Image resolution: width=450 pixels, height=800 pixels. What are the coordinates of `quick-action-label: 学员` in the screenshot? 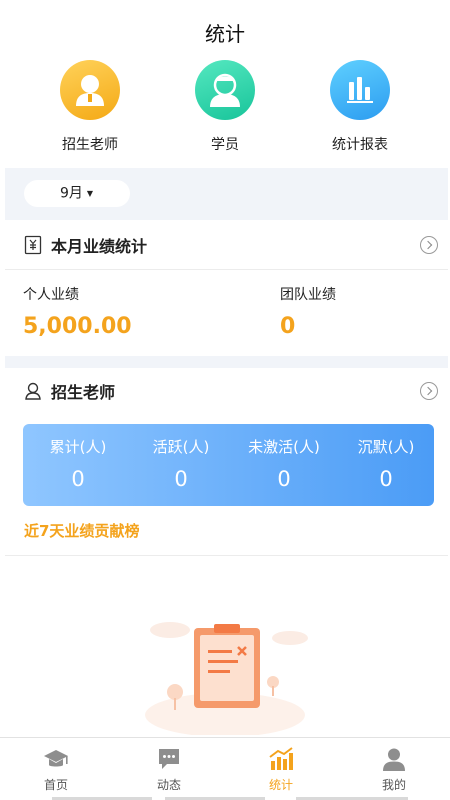 It's located at (225, 145).